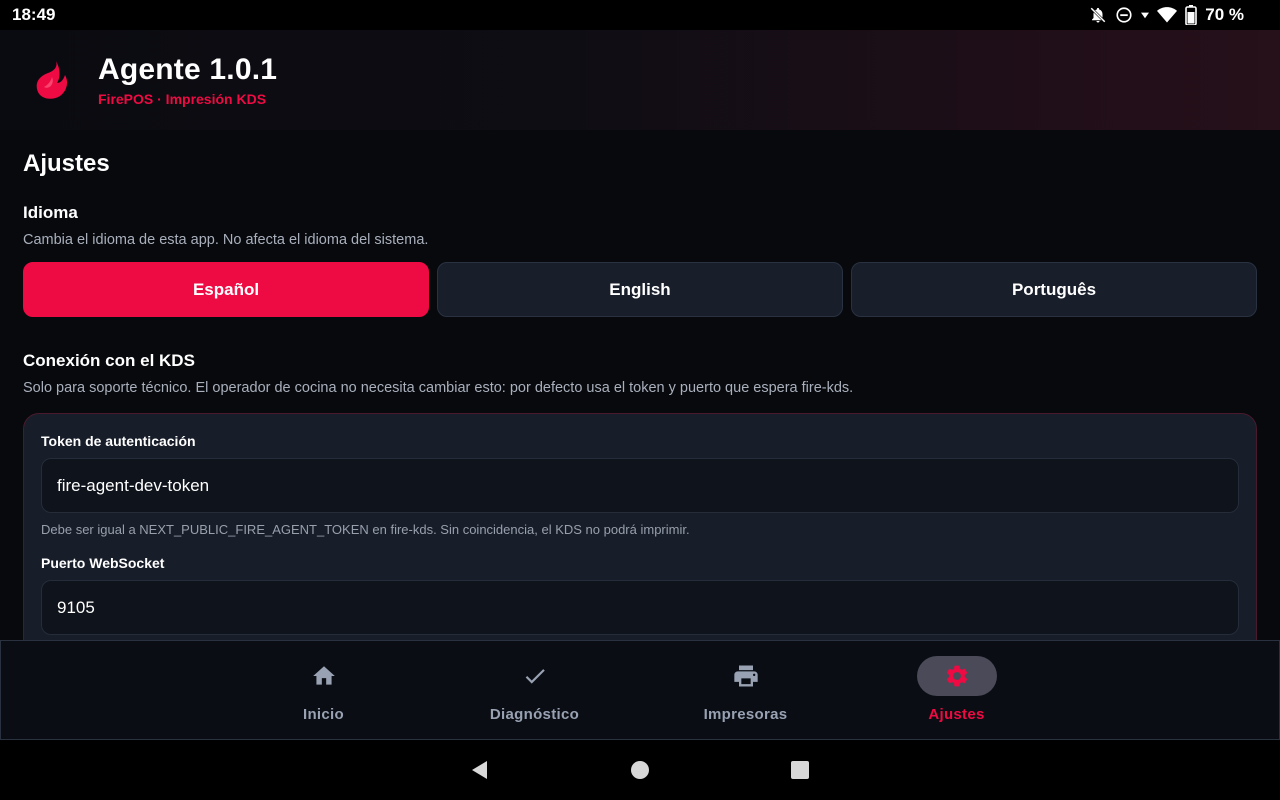 This screenshot has height=800, width=1280. Describe the element at coordinates (109, 360) in the screenshot. I see `kds-section-title: Conexión con el KDS` at that location.